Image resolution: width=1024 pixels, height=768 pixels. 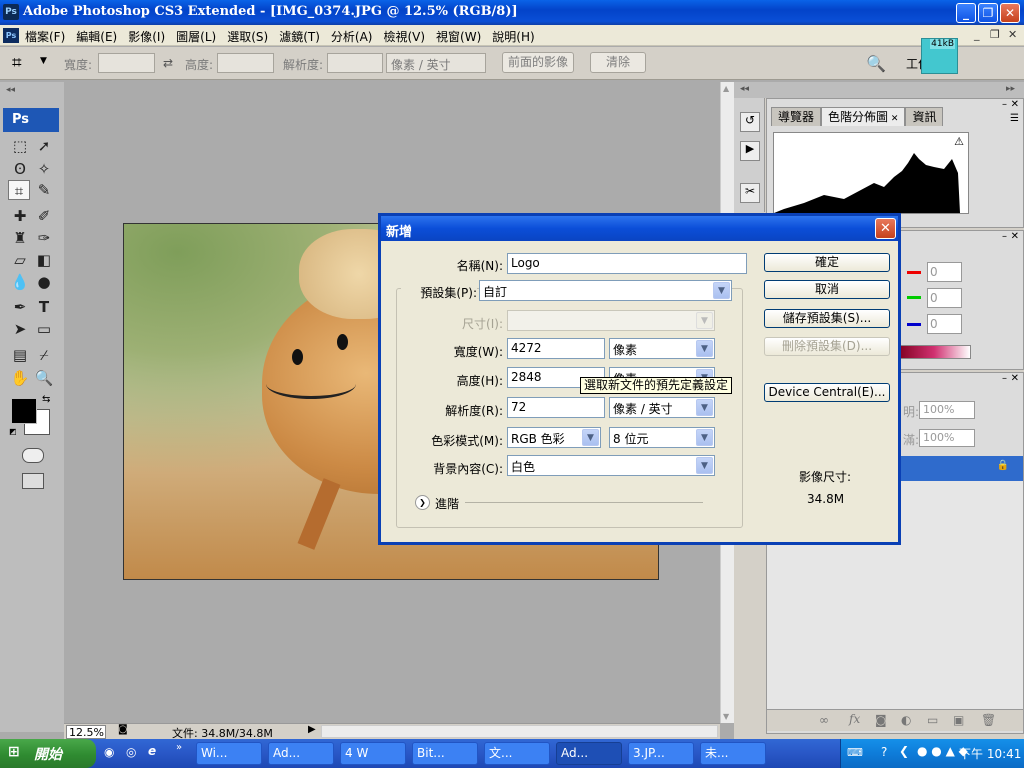 What do you see at coordinates (538, 62) in the screenshot?
I see `front-image-button: 前面的影像` at bounding box center [538, 62].